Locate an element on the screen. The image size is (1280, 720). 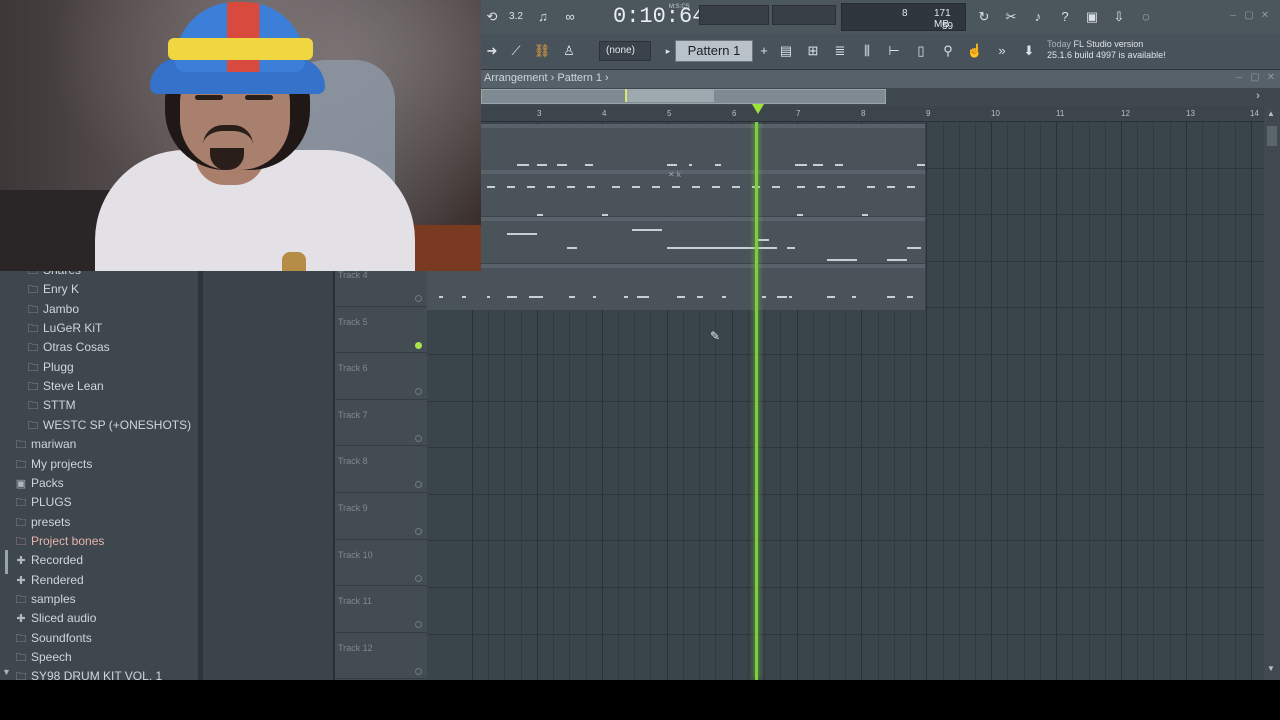
clip-note is located at coordinates (589, 165).